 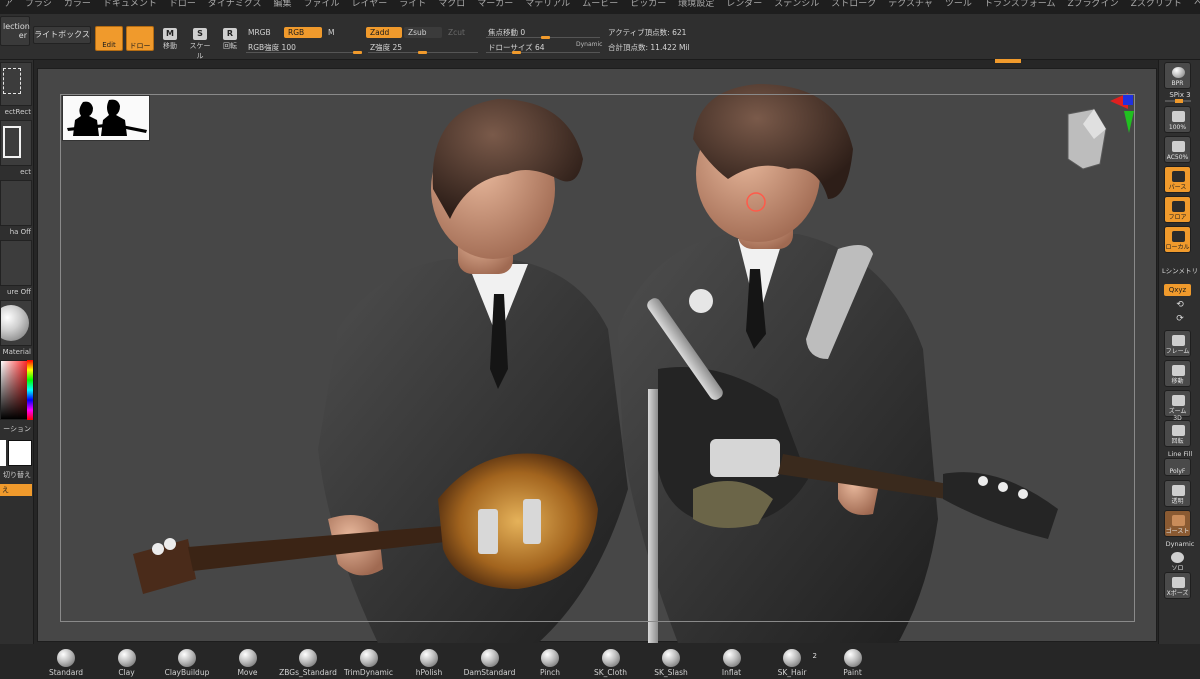 What do you see at coordinates (589, 44) in the screenshot?
I see `dynamic-toggle: Dynamic` at bounding box center [589, 44].